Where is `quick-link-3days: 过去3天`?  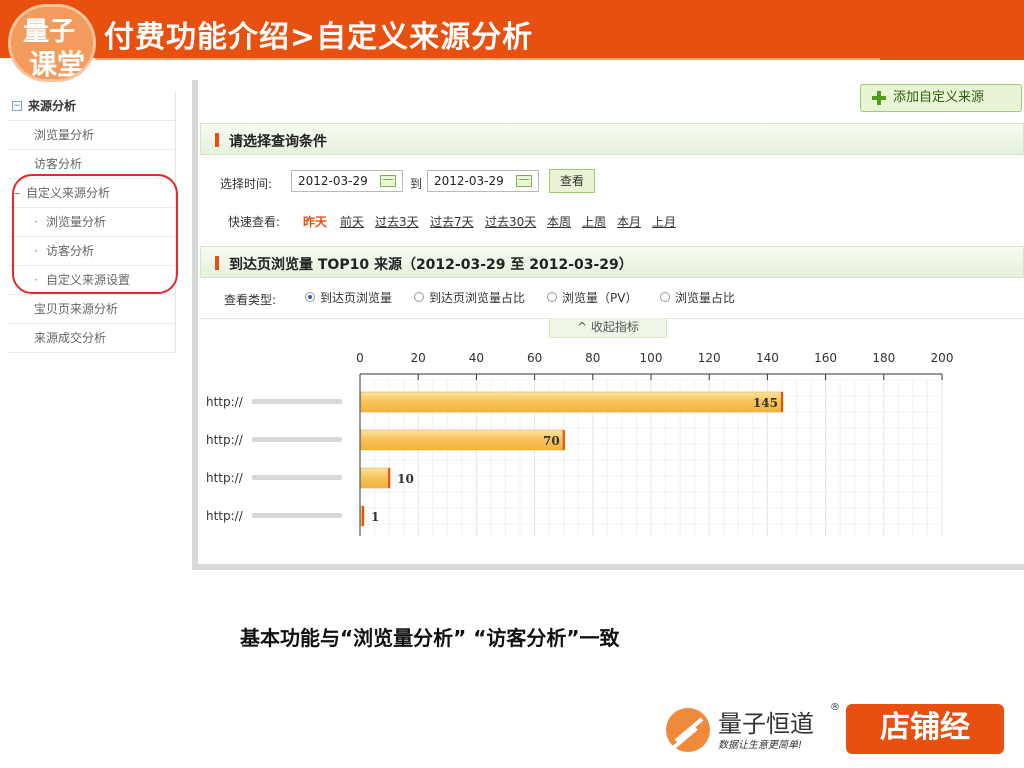 quick-link-3days: 过去3天 is located at coordinates (397, 221).